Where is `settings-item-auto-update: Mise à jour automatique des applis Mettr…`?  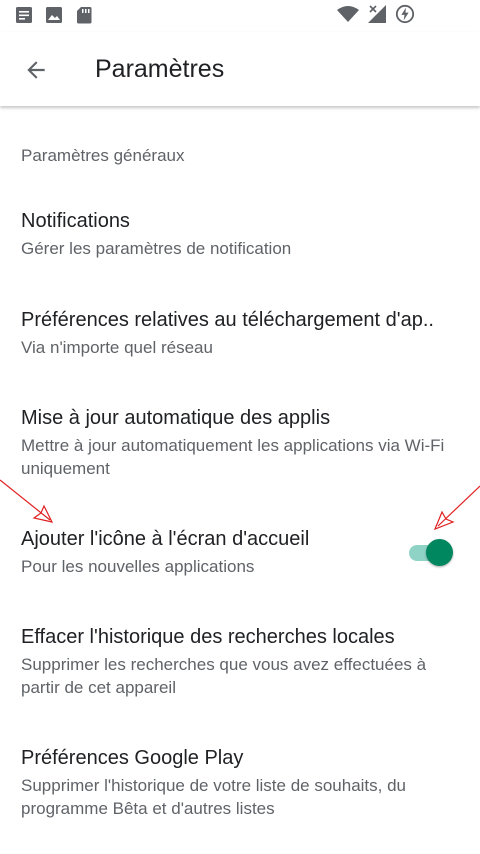
settings-item-auto-update: Mise à jour automatique des applis Mettr… is located at coordinates (241, 443).